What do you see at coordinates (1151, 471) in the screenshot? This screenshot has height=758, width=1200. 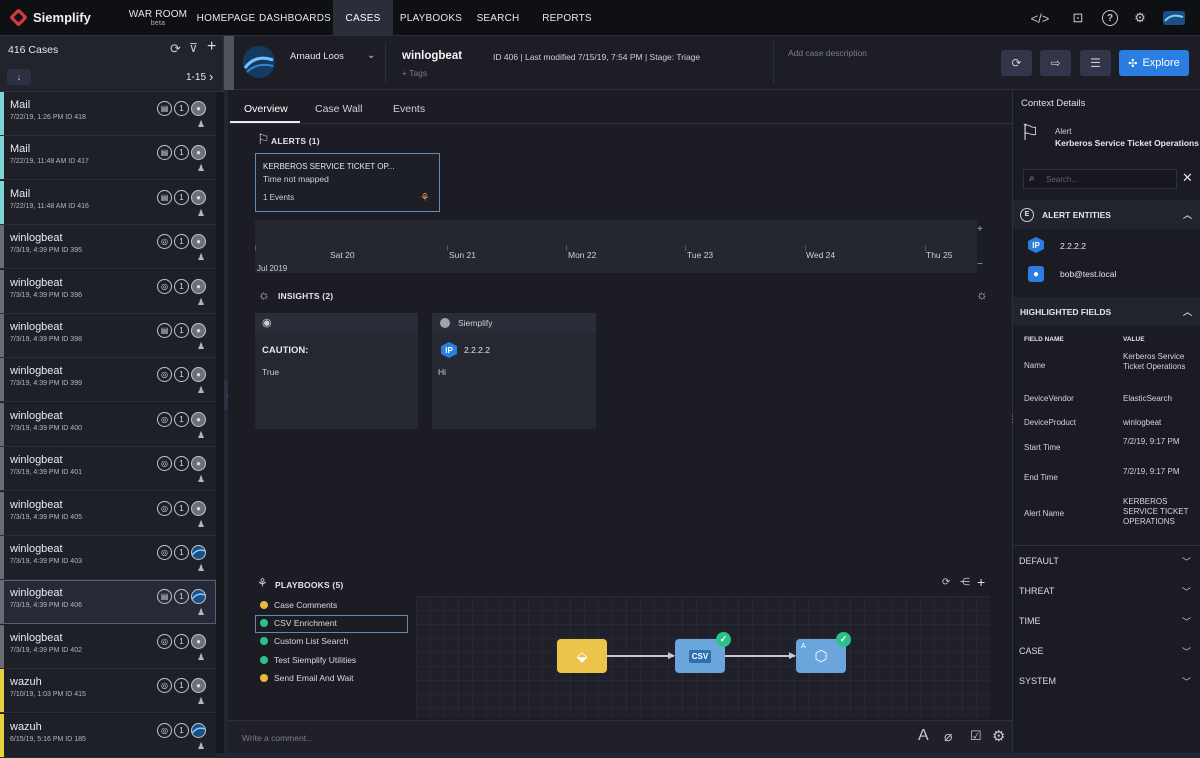 I see `field-value: 7/2/19, 9:17 PM` at bounding box center [1151, 471].